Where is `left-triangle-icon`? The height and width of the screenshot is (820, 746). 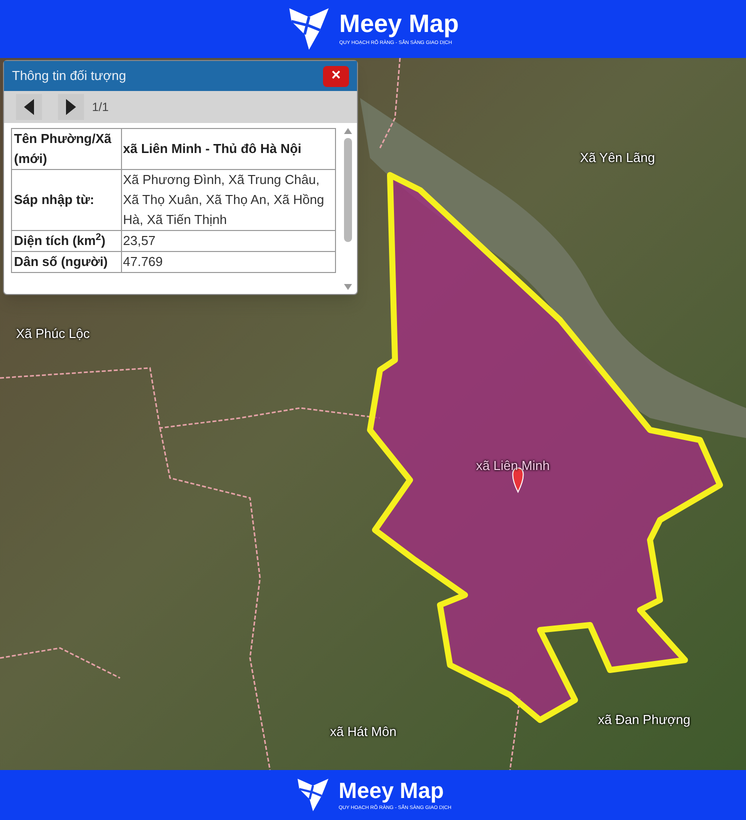 left-triangle-icon is located at coordinates (29, 107).